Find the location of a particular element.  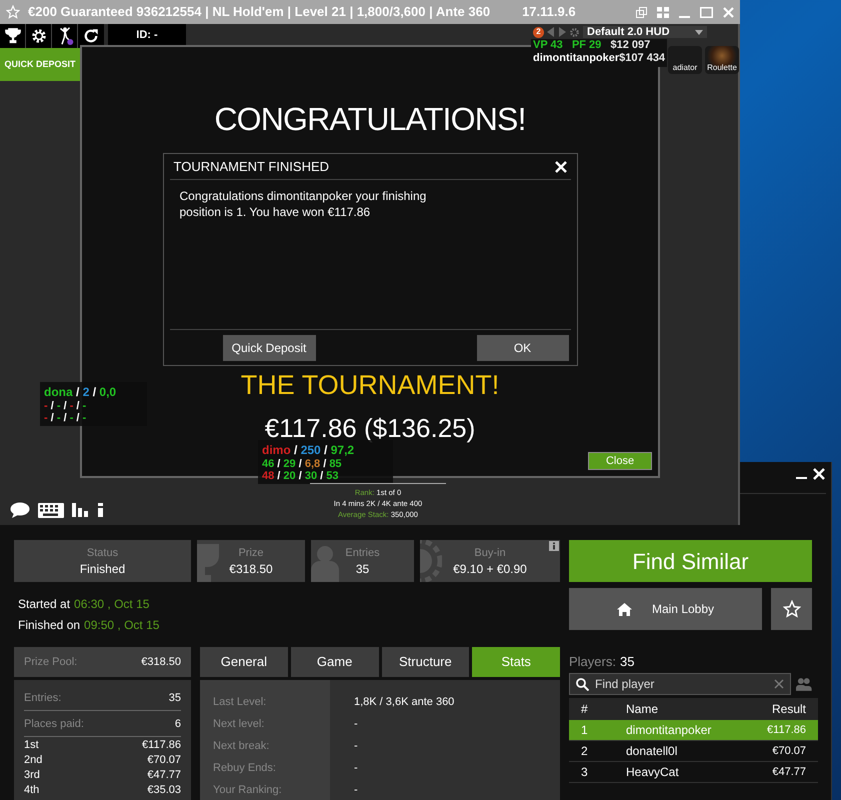

people-icon is located at coordinates (804, 684).